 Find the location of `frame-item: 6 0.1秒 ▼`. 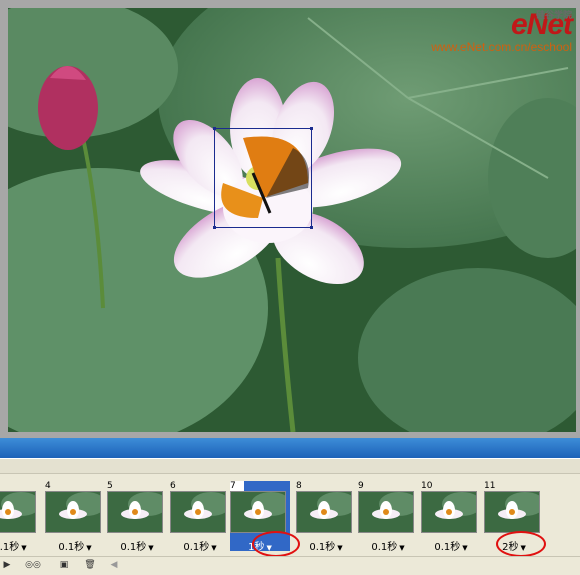

frame-item: 6 0.1秒 ▼ is located at coordinates (198, 517).